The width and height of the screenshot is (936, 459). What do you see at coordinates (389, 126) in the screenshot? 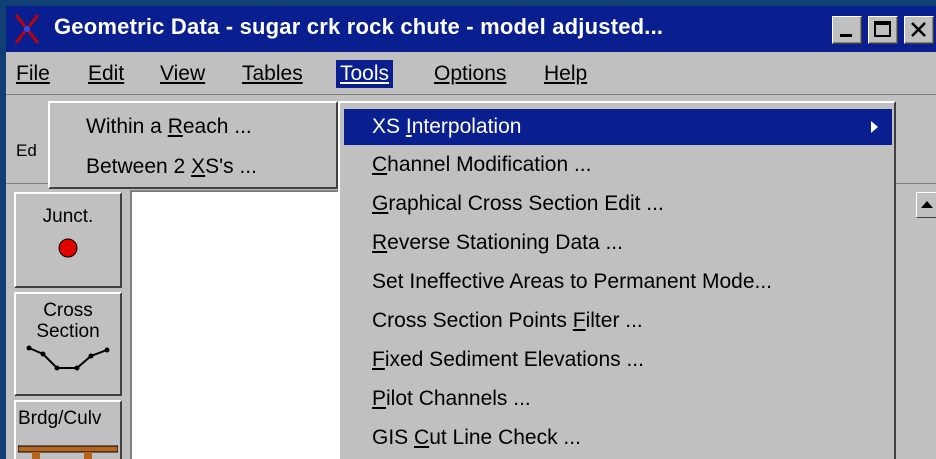
I see `xs-interp-pre: XS` at bounding box center [389, 126].